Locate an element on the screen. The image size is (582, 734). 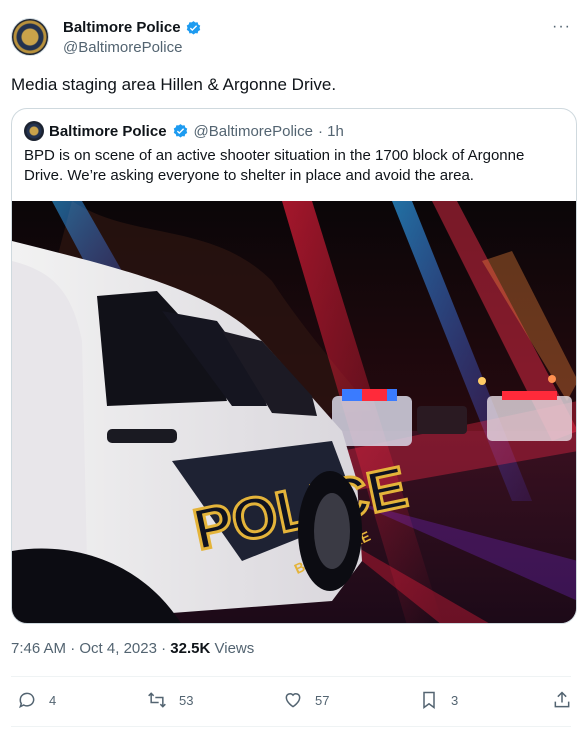
tweet-date: Oct 4, 2023 is located at coordinates (118, 648).